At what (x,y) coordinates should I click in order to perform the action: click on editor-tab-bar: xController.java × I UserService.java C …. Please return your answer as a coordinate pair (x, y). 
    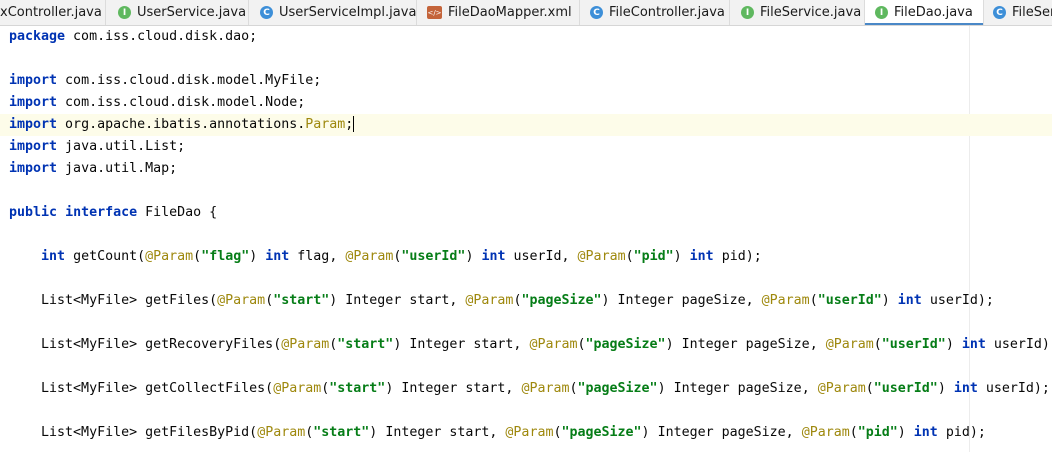
    Looking at the image, I should click on (526, 13).